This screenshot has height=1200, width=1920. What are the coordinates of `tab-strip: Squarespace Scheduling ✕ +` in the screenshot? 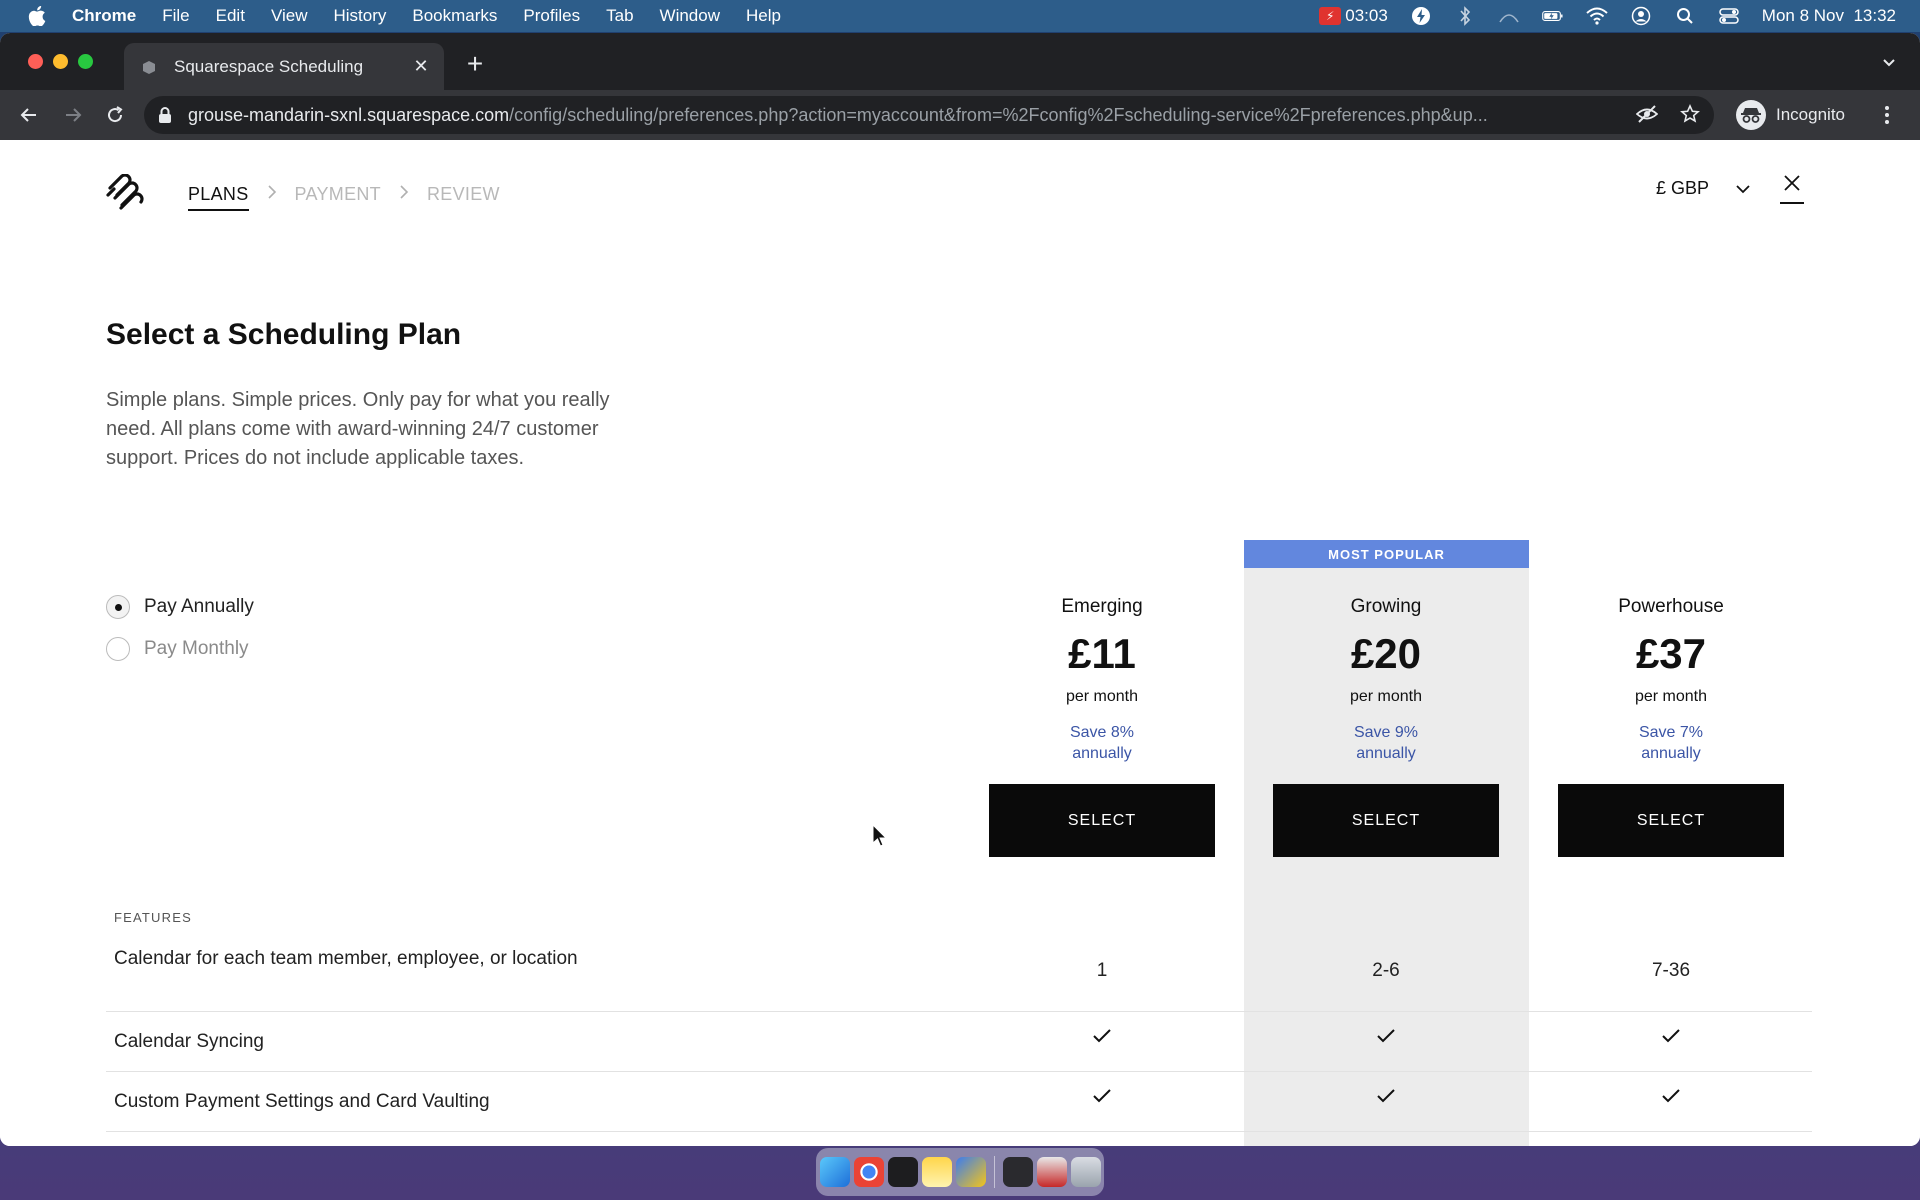 It's located at (960, 61).